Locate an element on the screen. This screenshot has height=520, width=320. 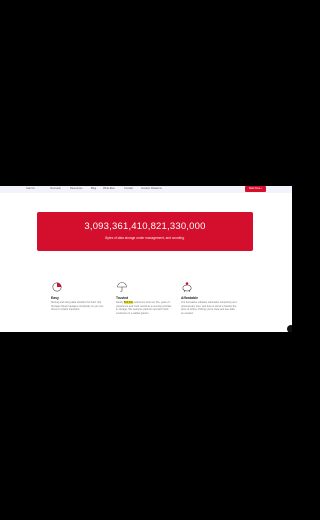
start-free-button: Start Free › is located at coordinates (255, 189).